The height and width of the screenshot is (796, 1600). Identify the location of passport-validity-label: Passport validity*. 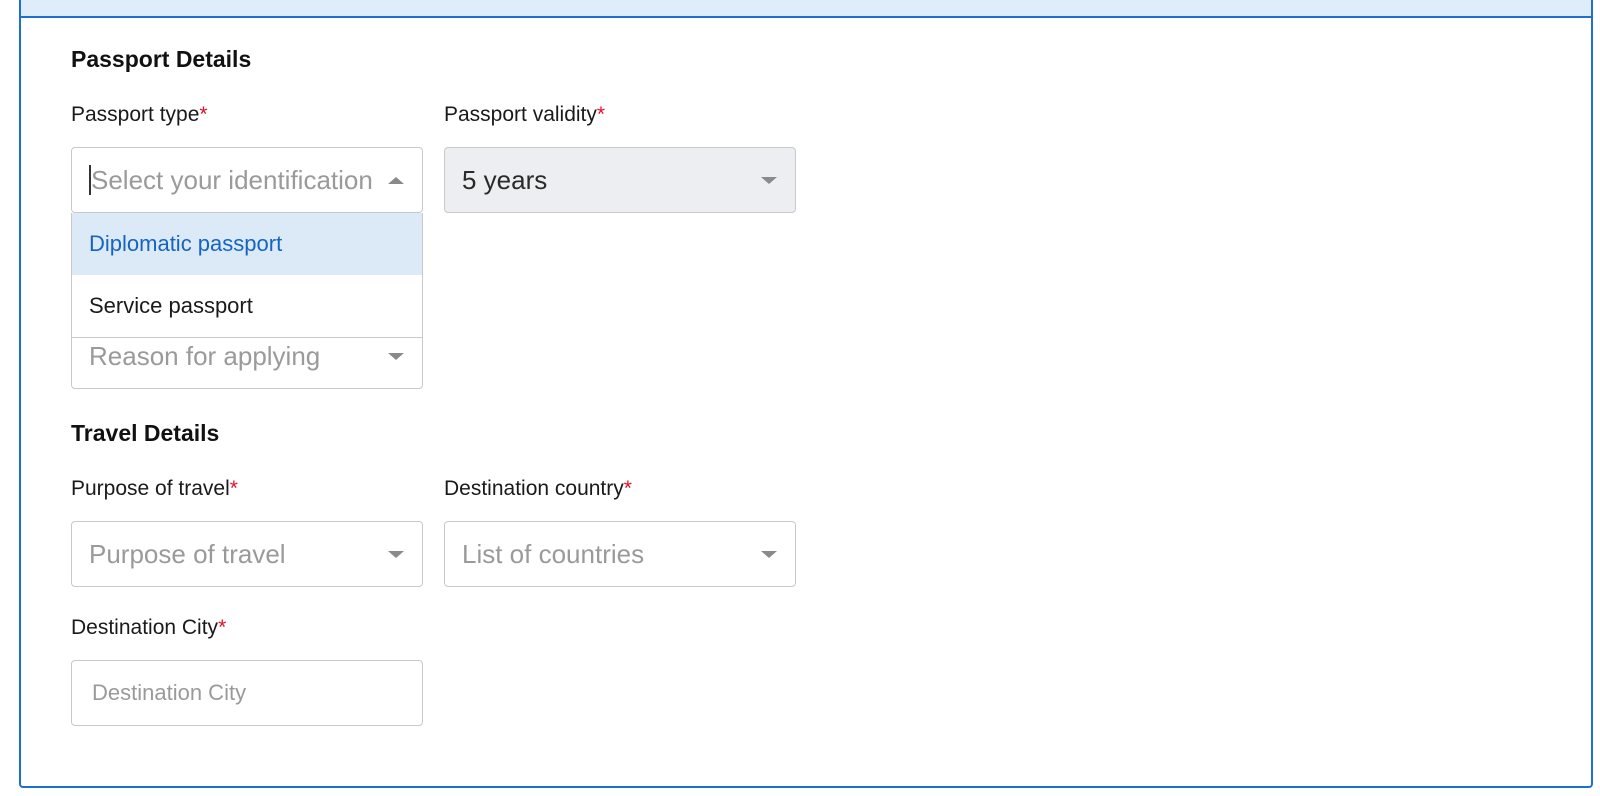
(524, 115).